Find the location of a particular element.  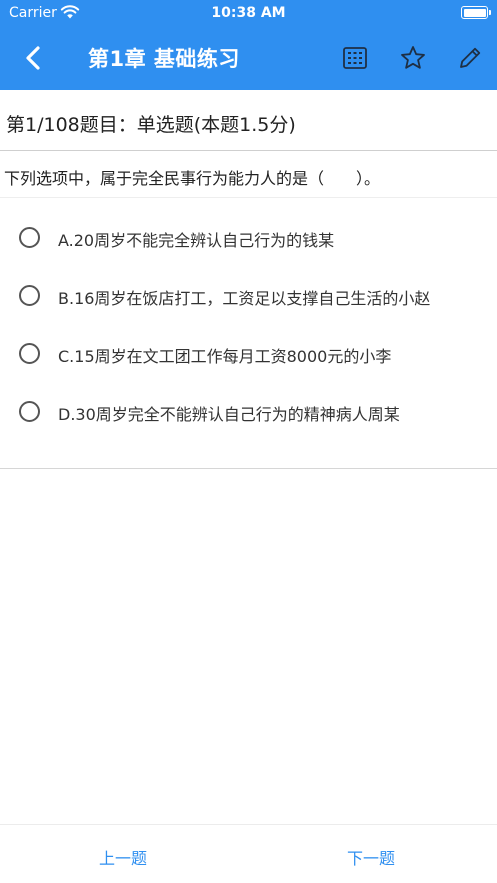

option-c: C.15周岁在文工团工作每月工资8000元的小李 is located at coordinates (248, 353).